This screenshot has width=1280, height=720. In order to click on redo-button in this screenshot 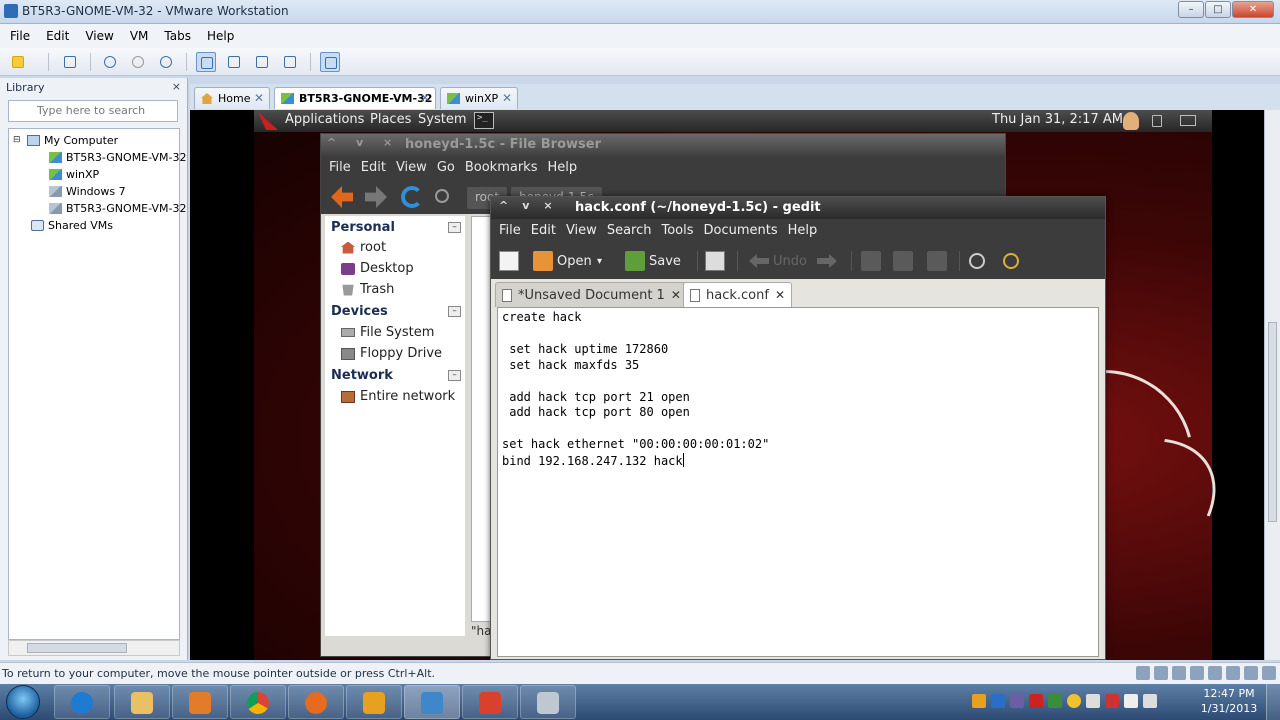, I will do `click(827, 261)`.